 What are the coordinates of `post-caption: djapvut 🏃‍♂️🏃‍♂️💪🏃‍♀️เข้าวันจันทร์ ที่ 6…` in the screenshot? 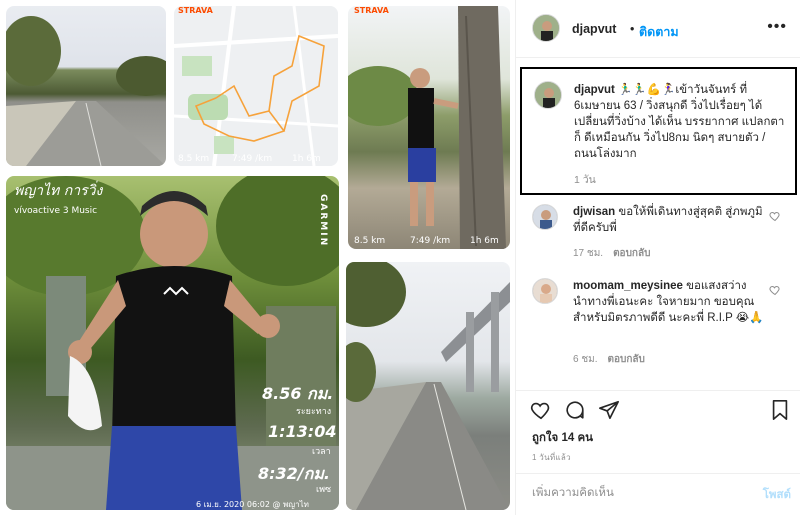 It's located at (658, 131).